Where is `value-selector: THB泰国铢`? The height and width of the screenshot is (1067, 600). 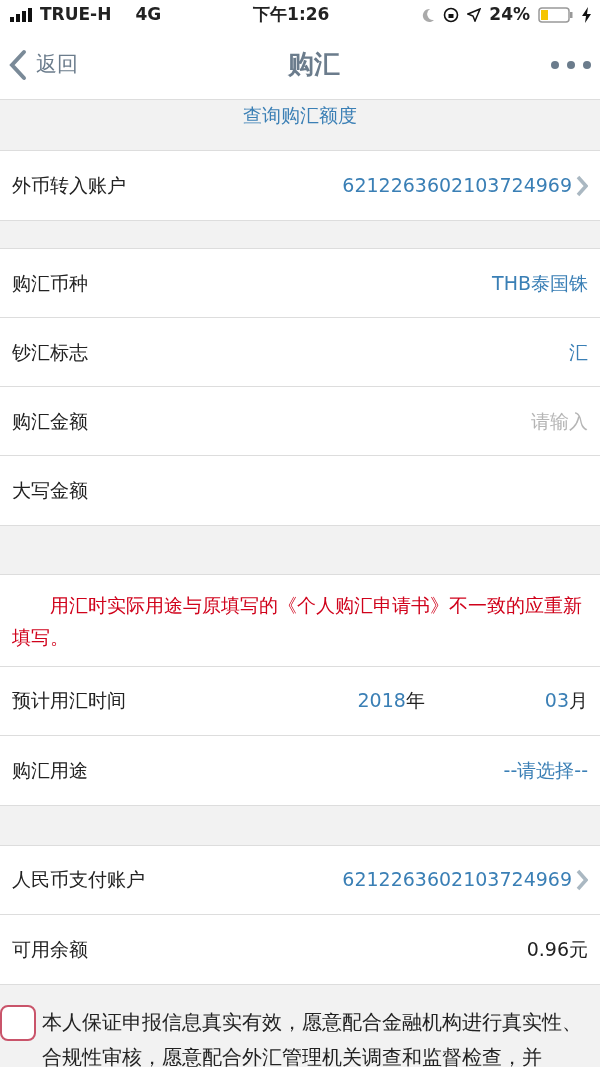
value-selector: THB泰国铢 is located at coordinates (540, 283).